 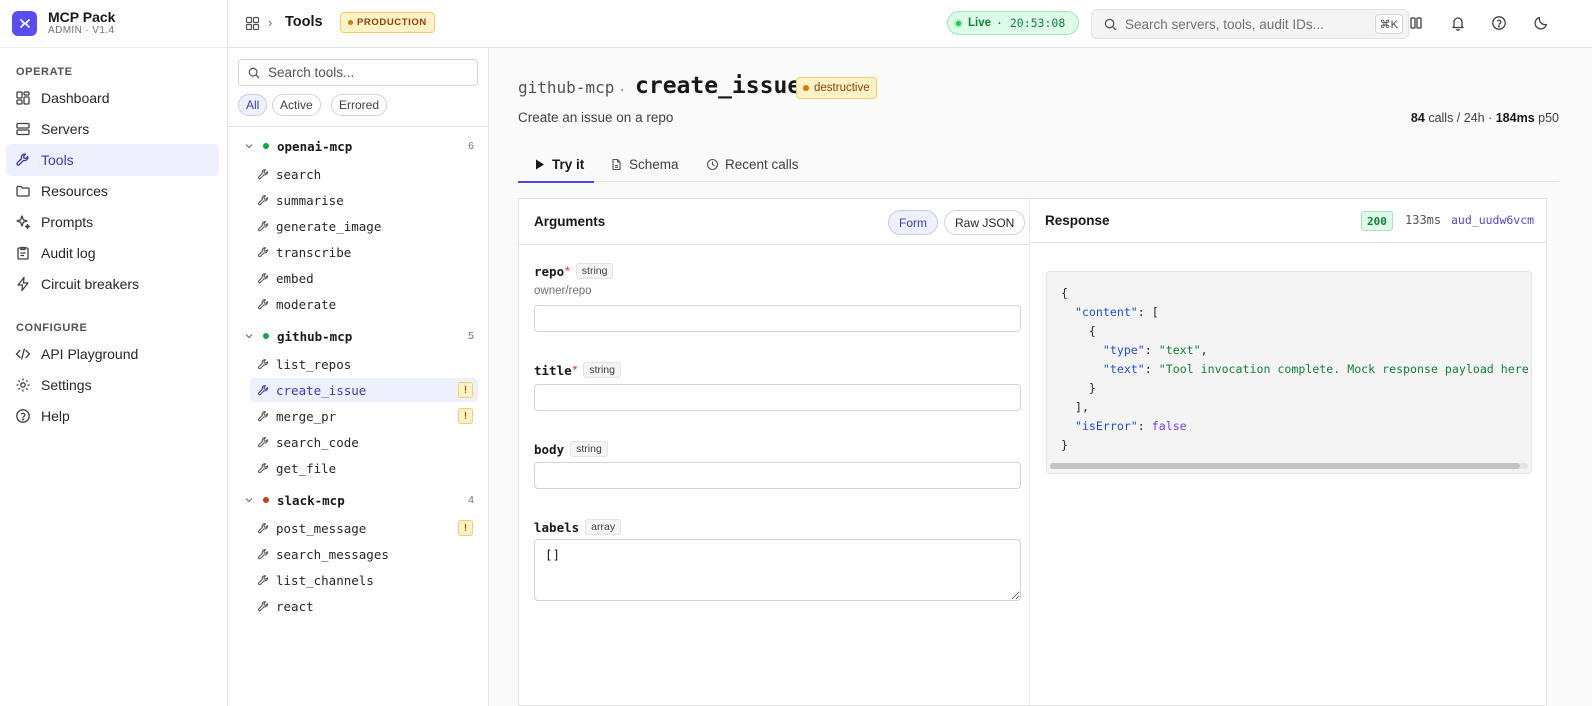 I want to click on nav-item-label: Dashboard, so click(x=75, y=98).